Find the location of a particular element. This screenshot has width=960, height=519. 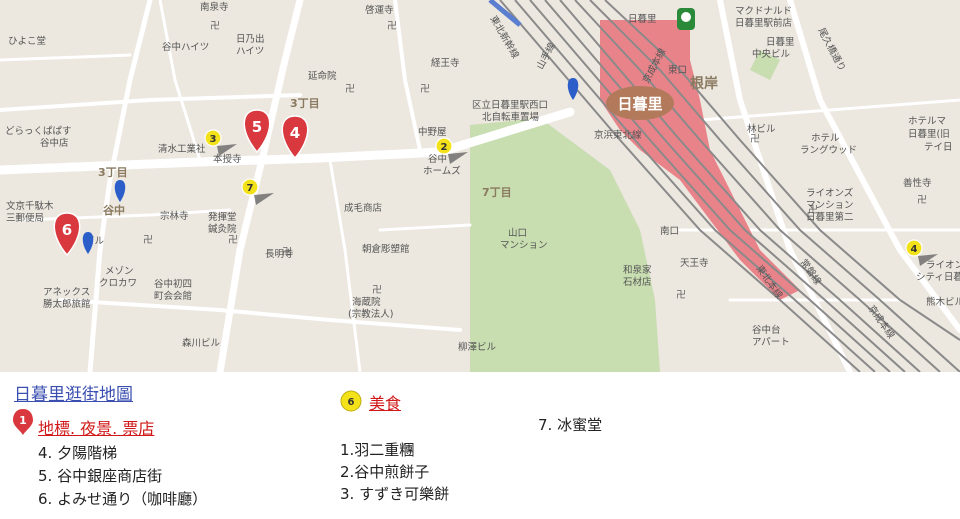

map-label-chomeiji: 長明寺 is located at coordinates (279, 254).